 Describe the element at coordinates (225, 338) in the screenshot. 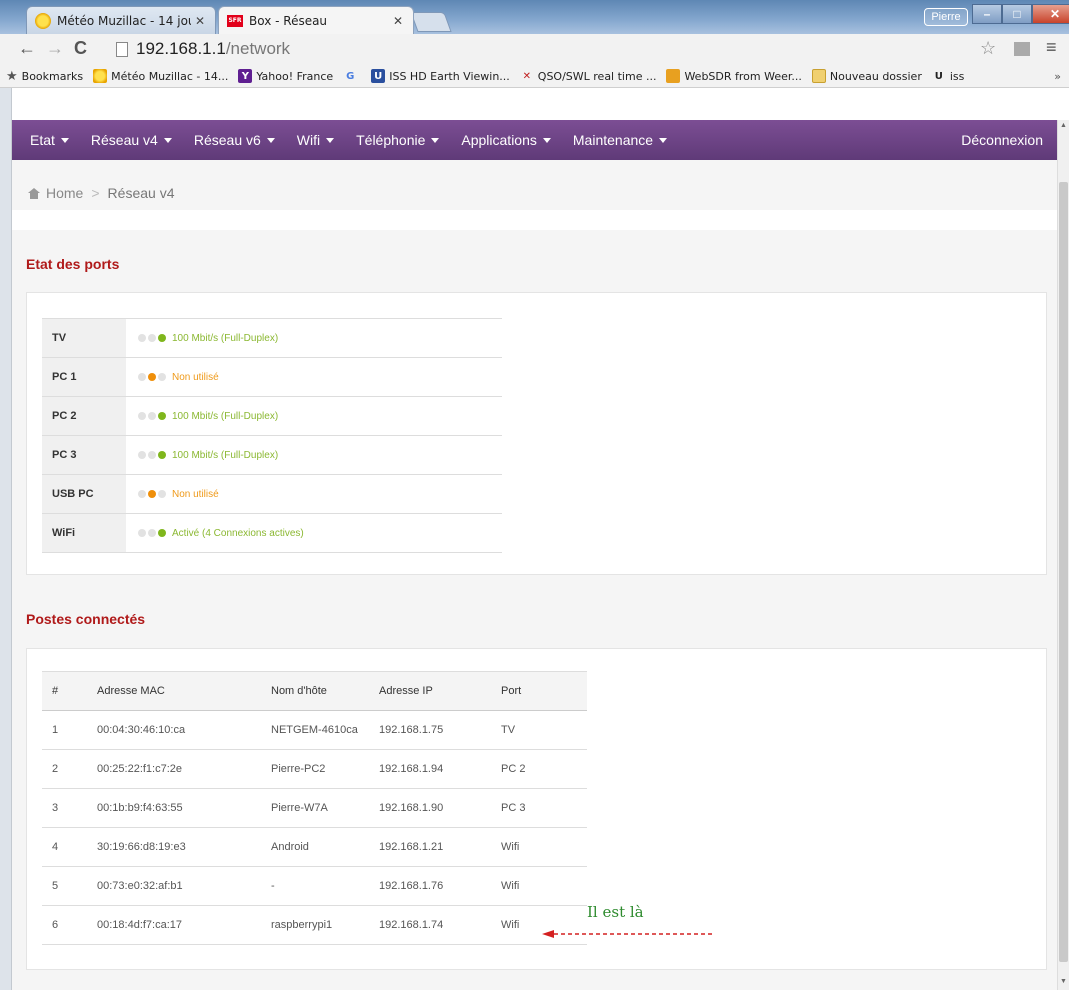

I see `port-status-text: 100 Mbit/s (Full-Duplex)` at that location.